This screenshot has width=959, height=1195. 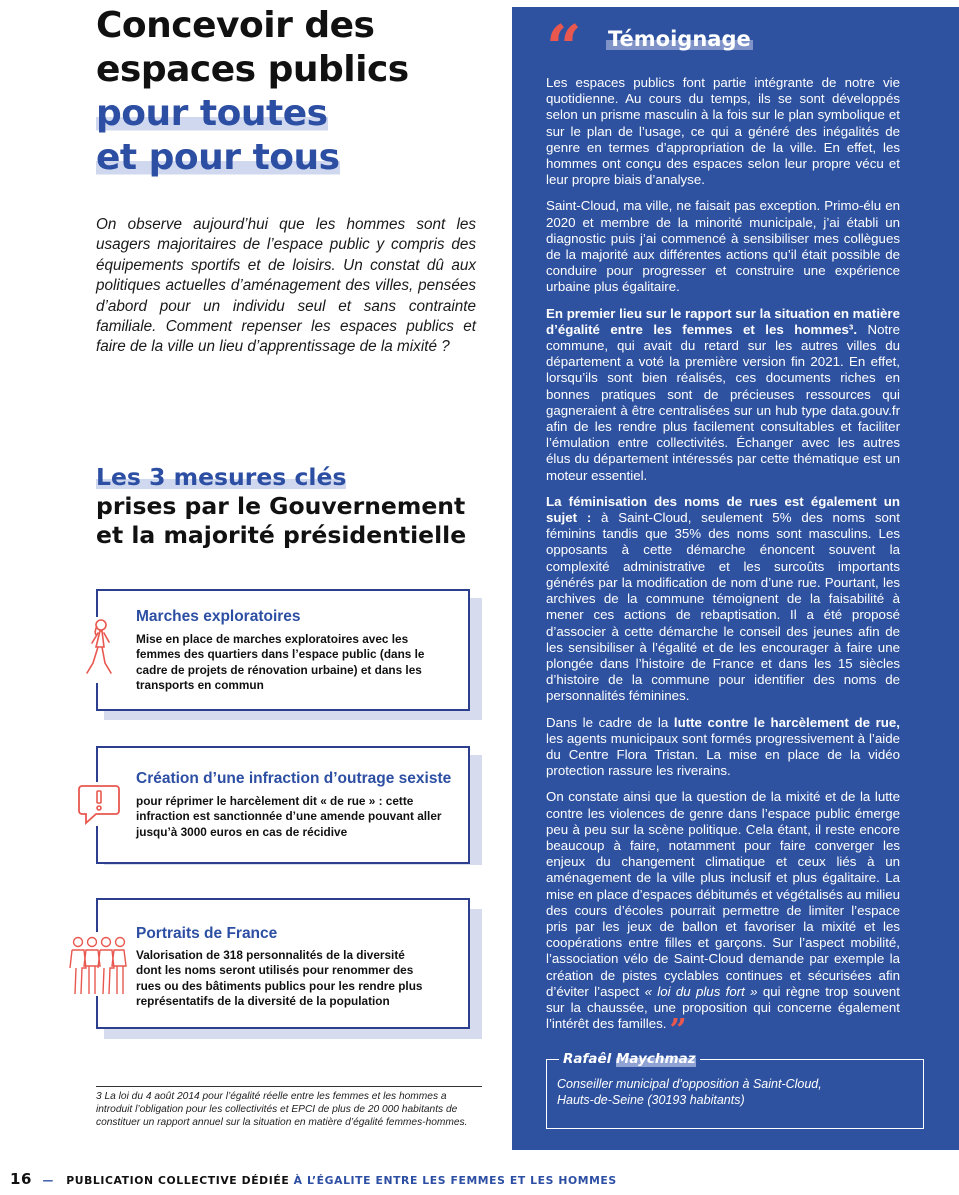 I want to click on testimony-title: Témoignage, so click(x=679, y=39).